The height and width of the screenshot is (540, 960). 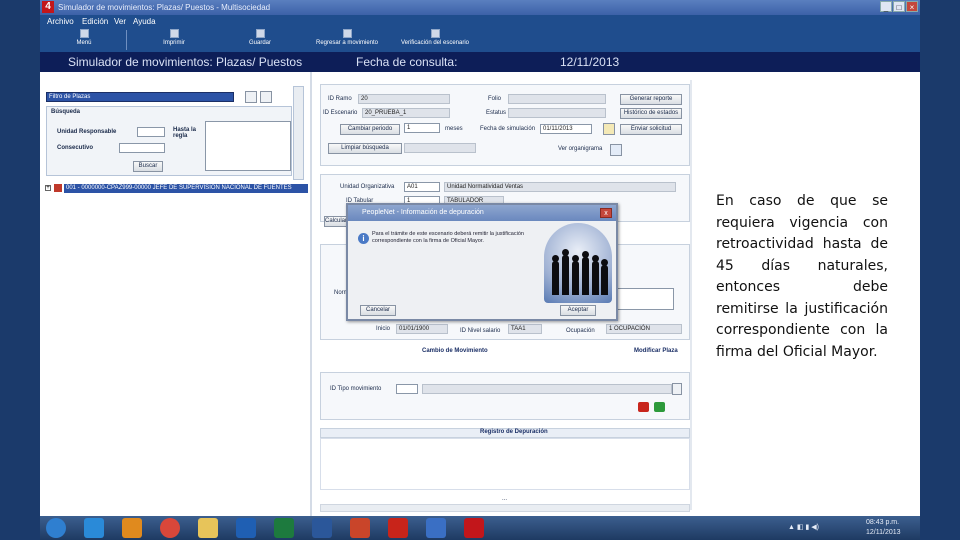 I want to click on peoplenet-icon, so click(x=474, y=528).